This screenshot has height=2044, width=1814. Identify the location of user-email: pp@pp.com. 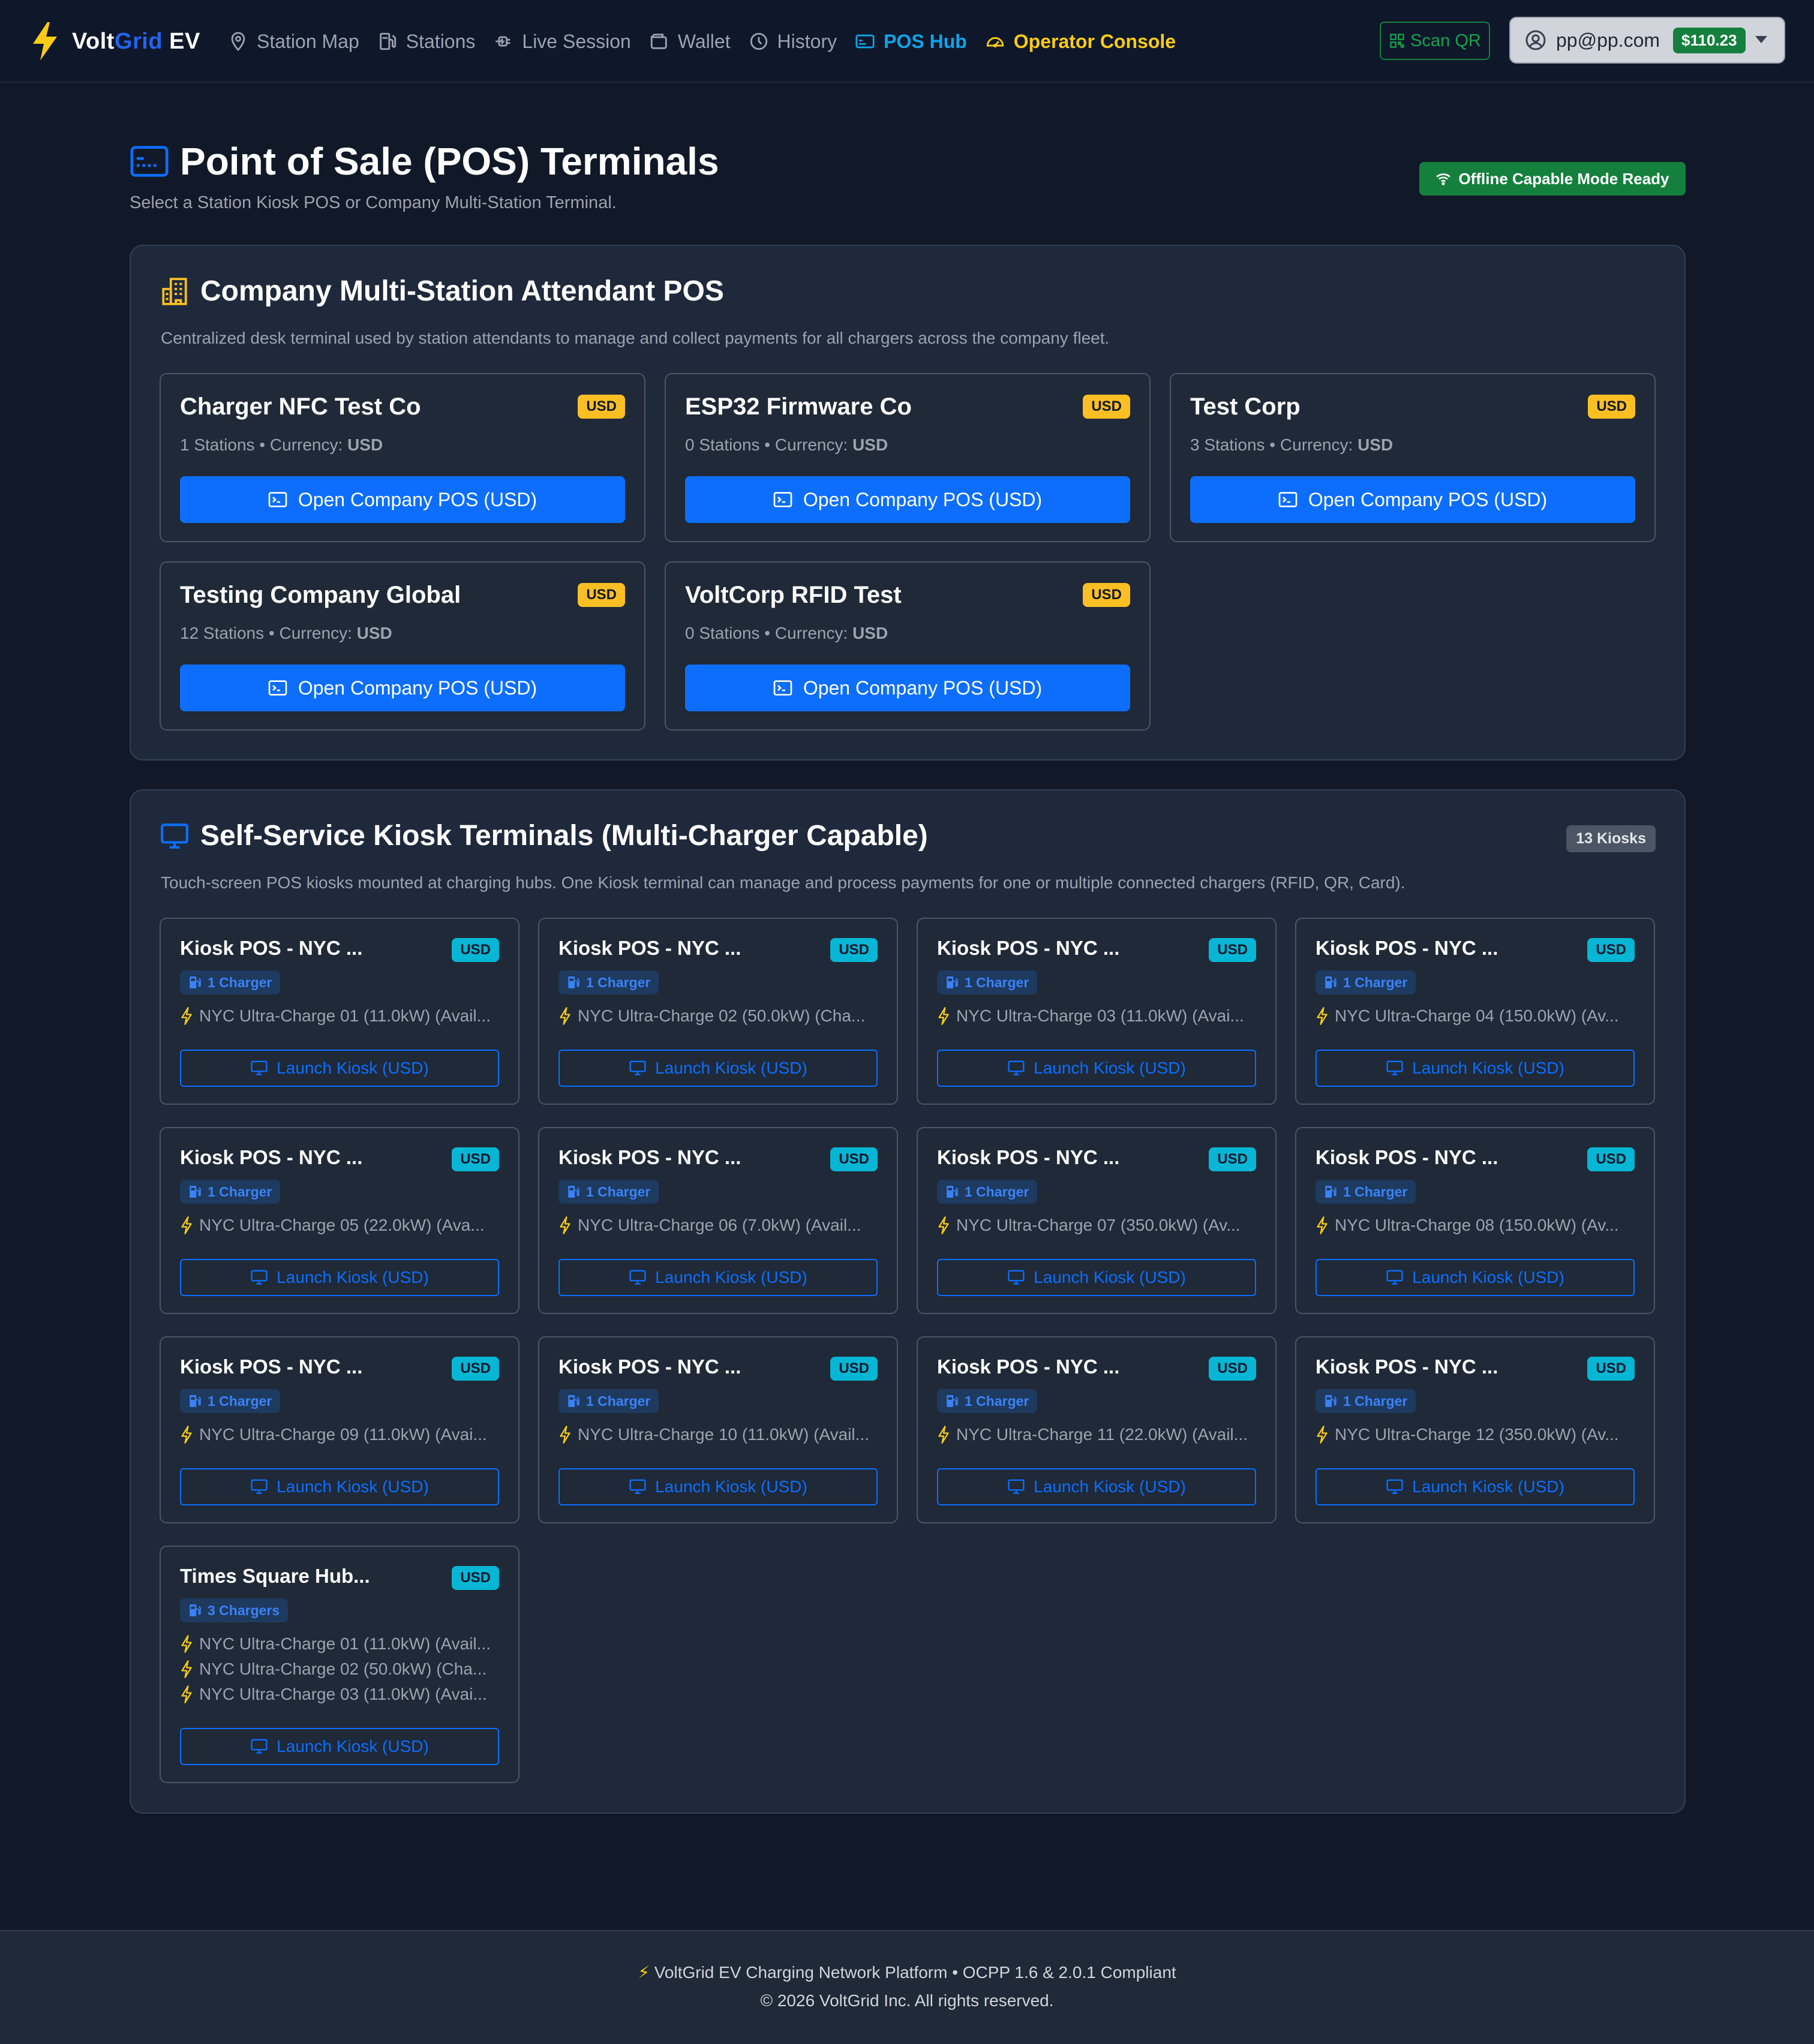
(1608, 40).